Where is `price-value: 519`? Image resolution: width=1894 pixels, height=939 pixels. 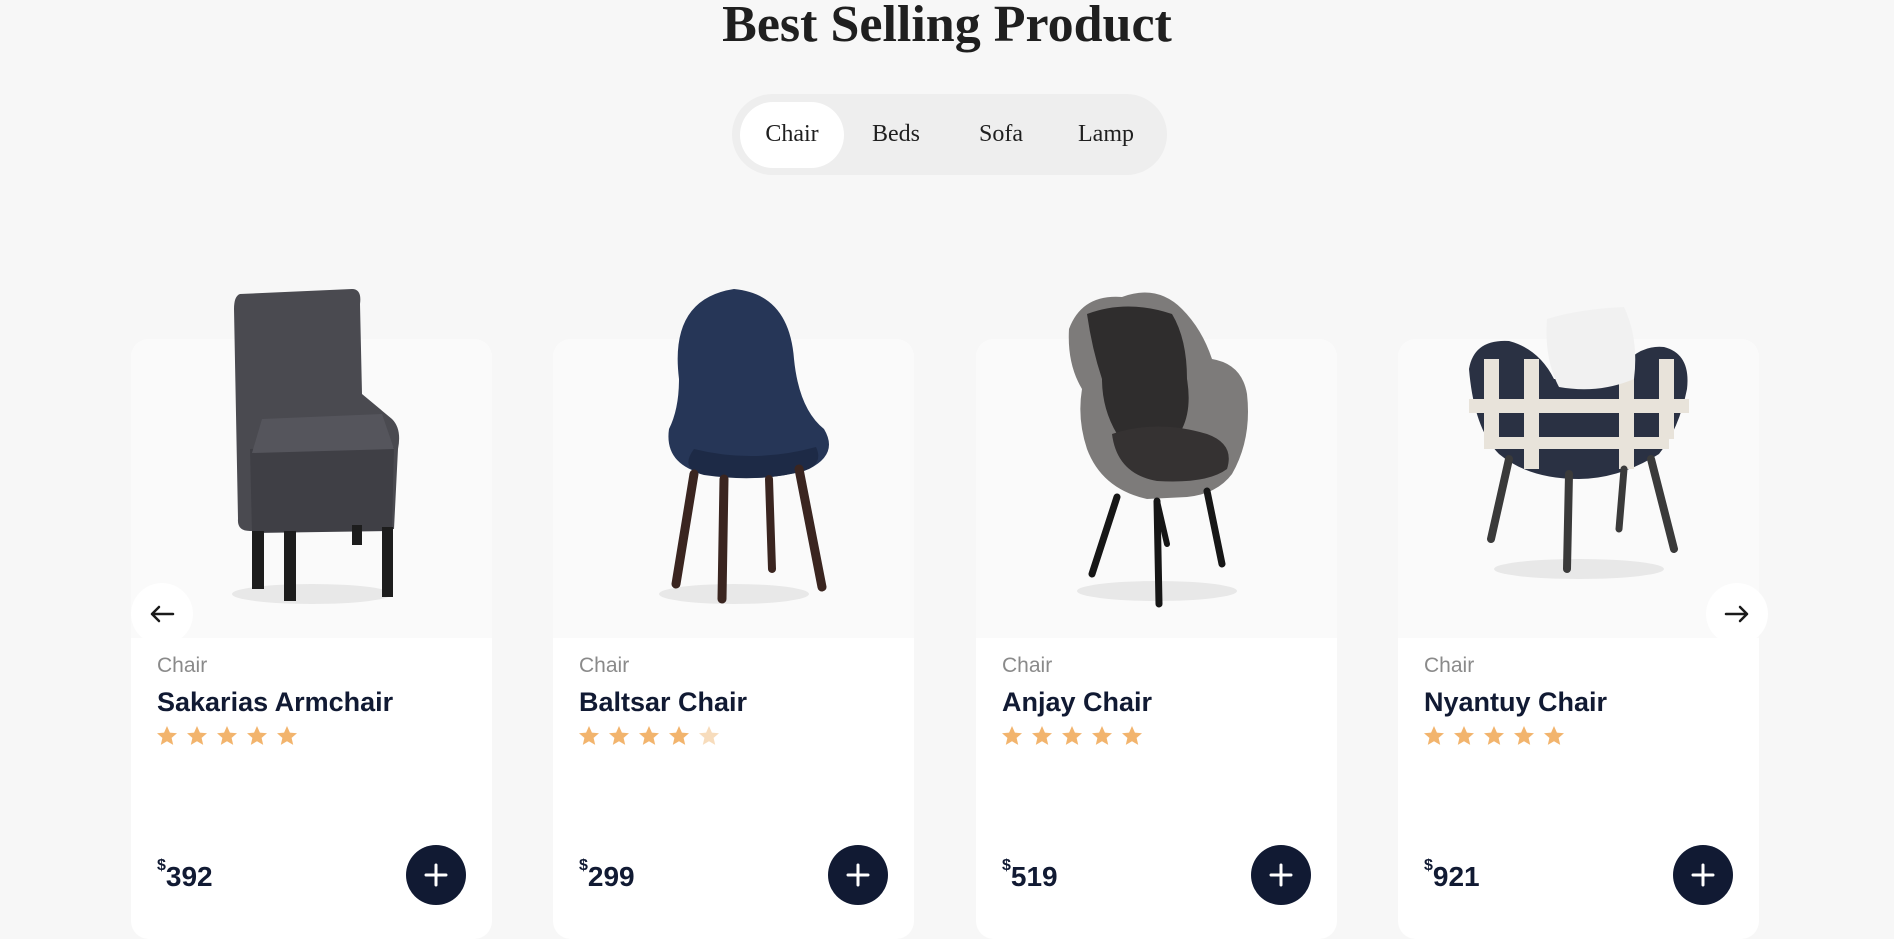
price-value: 519 is located at coordinates (1034, 876).